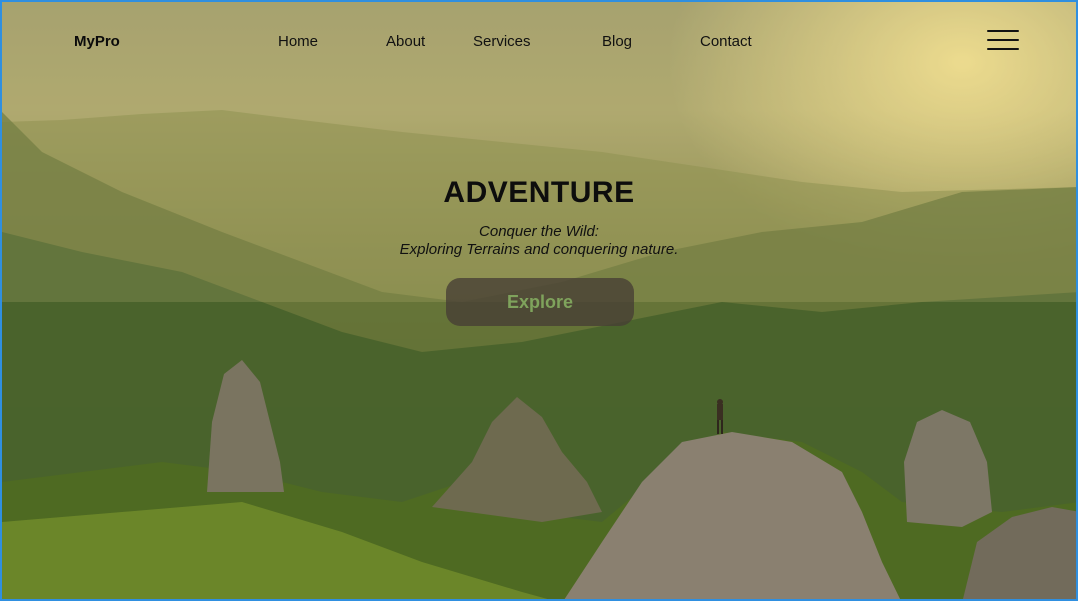  Describe the element at coordinates (298, 41) in the screenshot. I see `nav-link-home: Home` at that location.